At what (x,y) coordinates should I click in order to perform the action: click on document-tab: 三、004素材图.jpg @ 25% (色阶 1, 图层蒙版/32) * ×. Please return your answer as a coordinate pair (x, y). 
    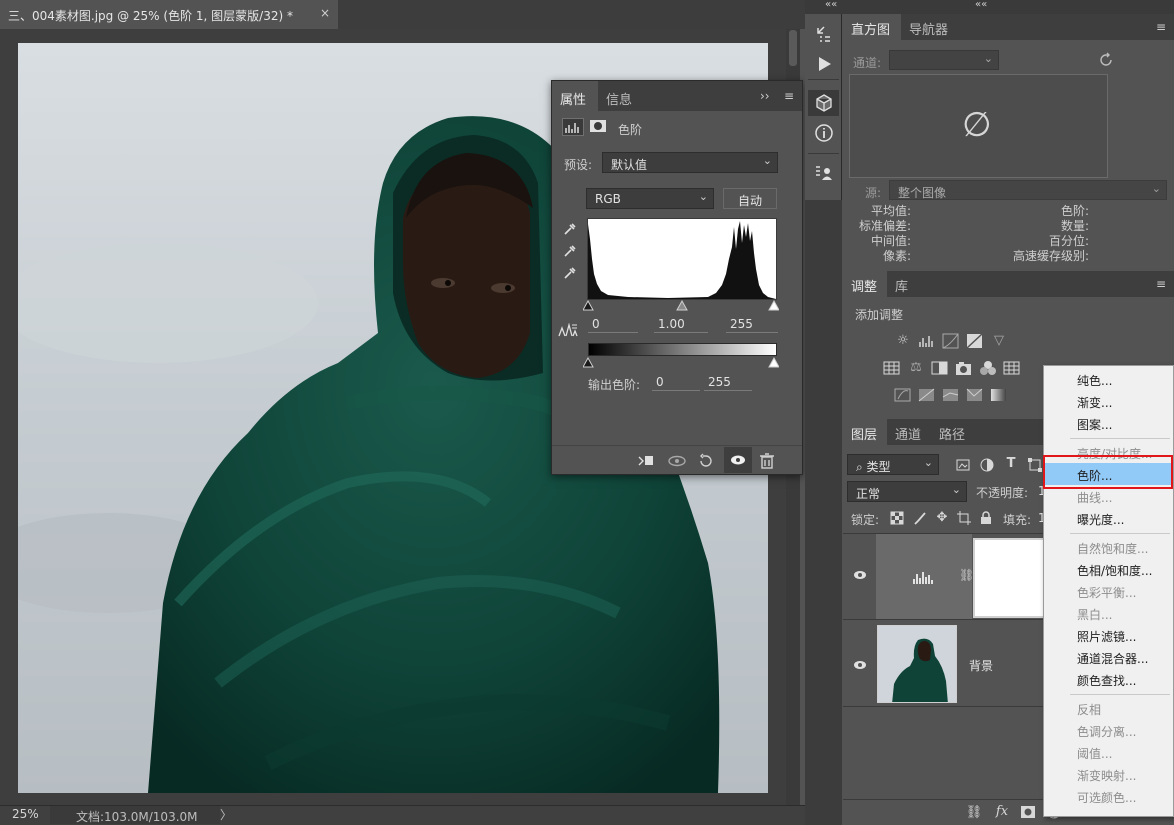
    Looking at the image, I should click on (169, 14).